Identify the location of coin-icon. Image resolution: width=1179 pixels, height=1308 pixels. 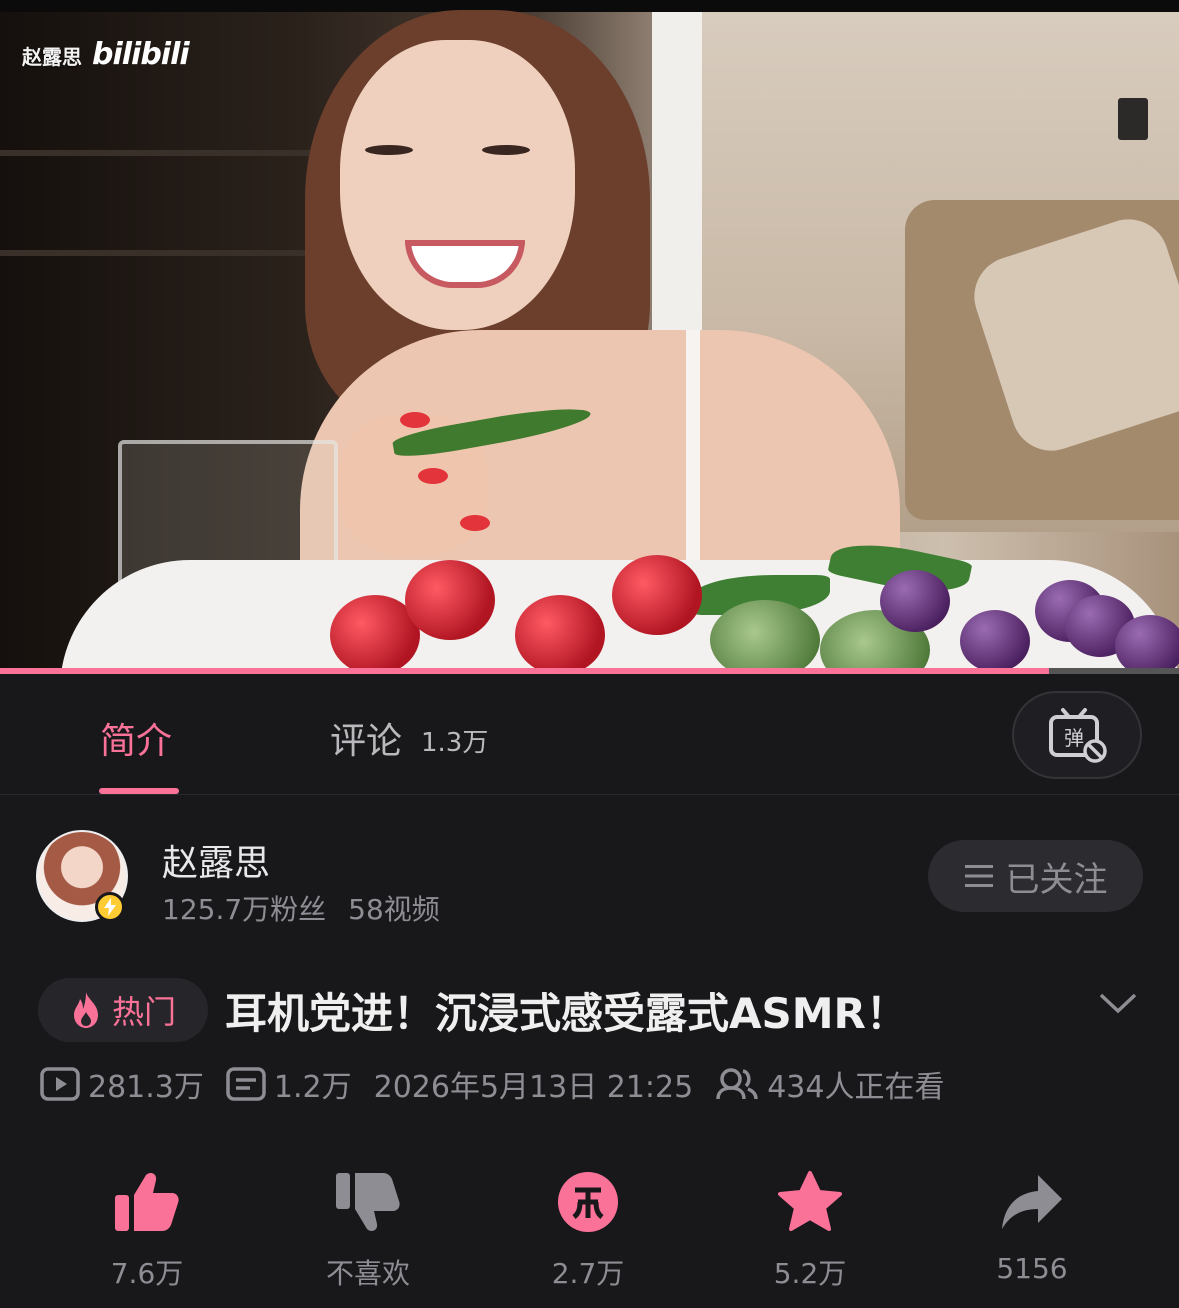
(588, 1202).